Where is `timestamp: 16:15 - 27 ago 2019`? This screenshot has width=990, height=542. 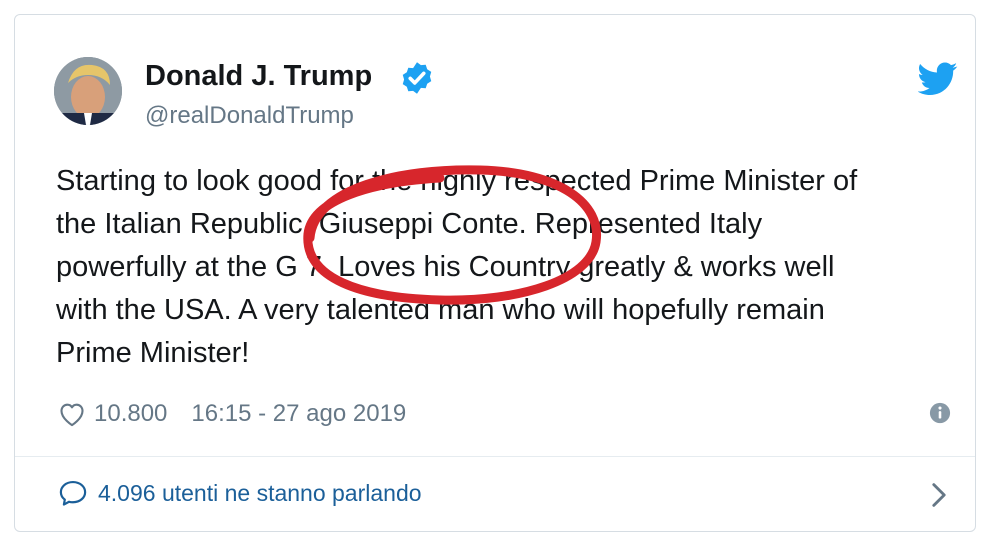 timestamp: 16:15 - 27 ago 2019 is located at coordinates (298, 414).